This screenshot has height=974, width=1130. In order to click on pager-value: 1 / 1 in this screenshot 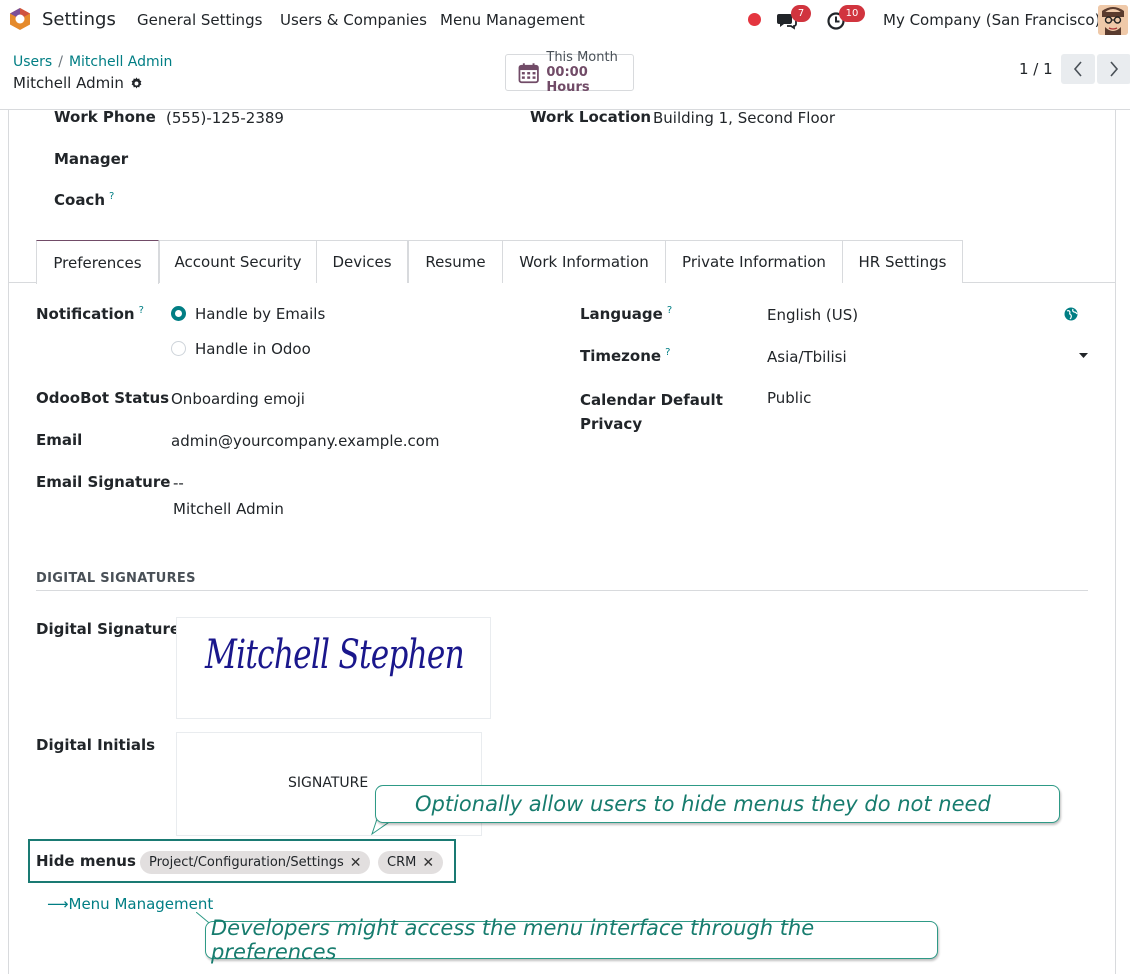, I will do `click(1036, 69)`.